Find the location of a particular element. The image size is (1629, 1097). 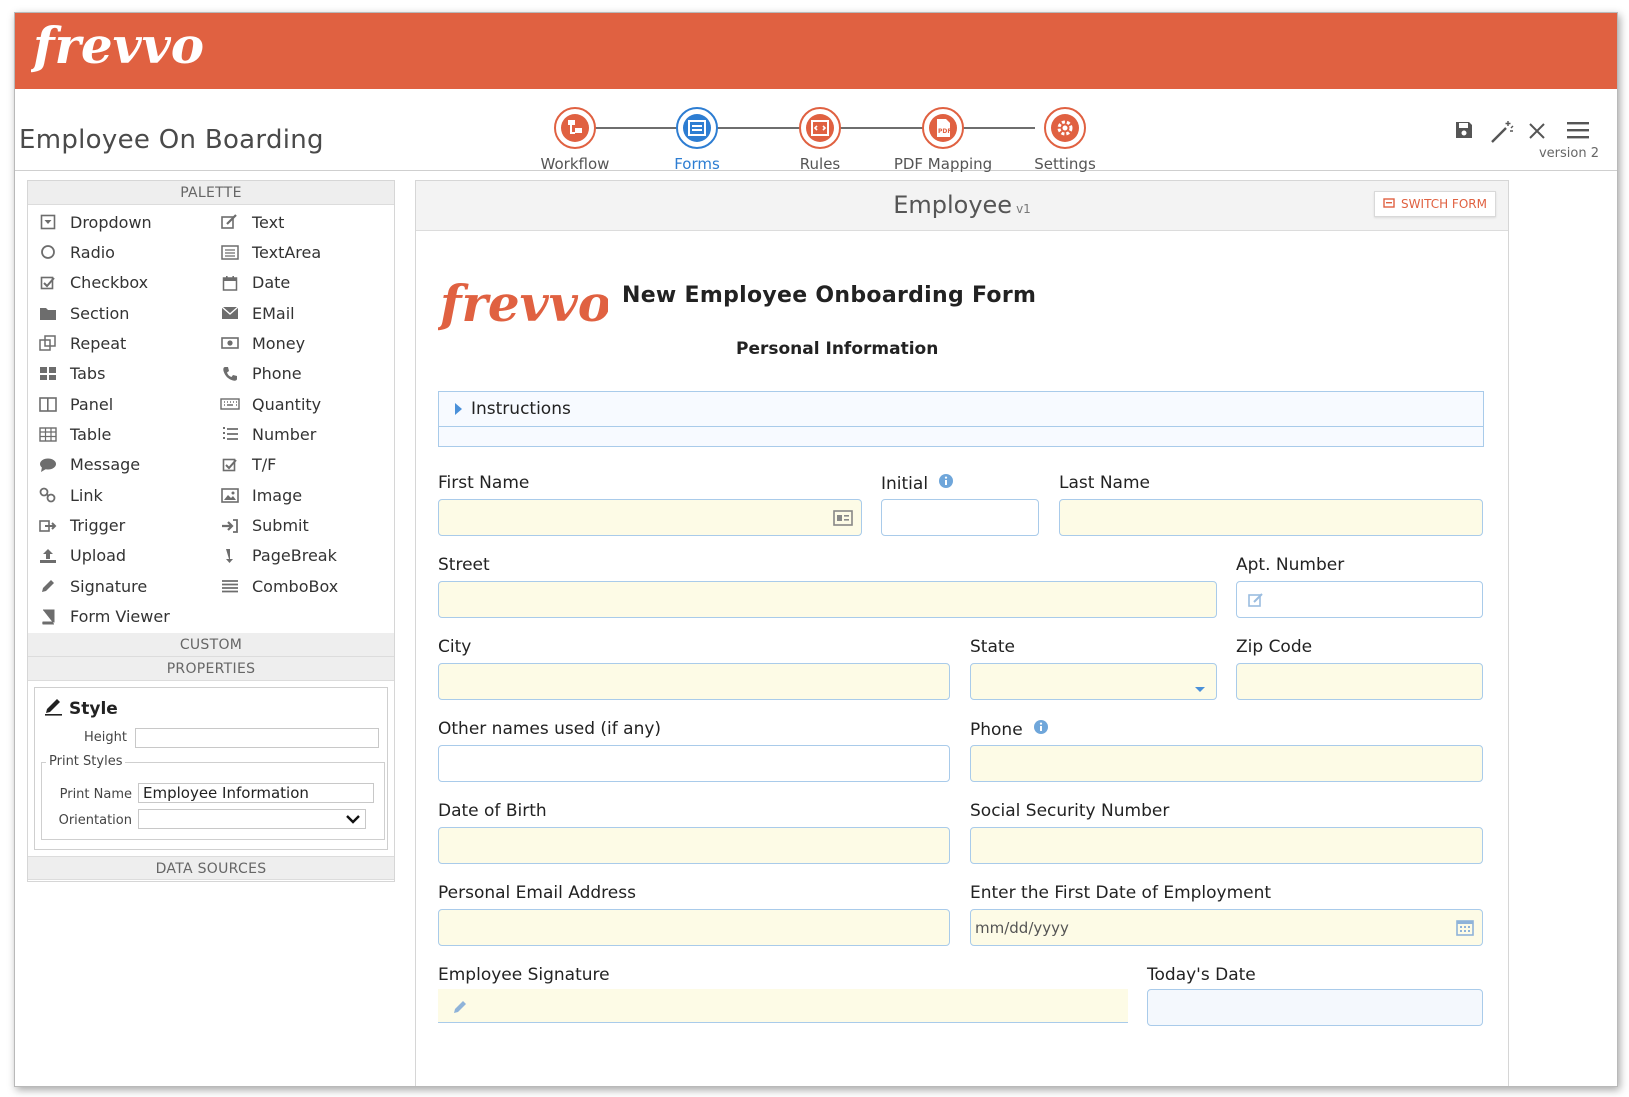

palette-item-label: Table is located at coordinates (91, 434).